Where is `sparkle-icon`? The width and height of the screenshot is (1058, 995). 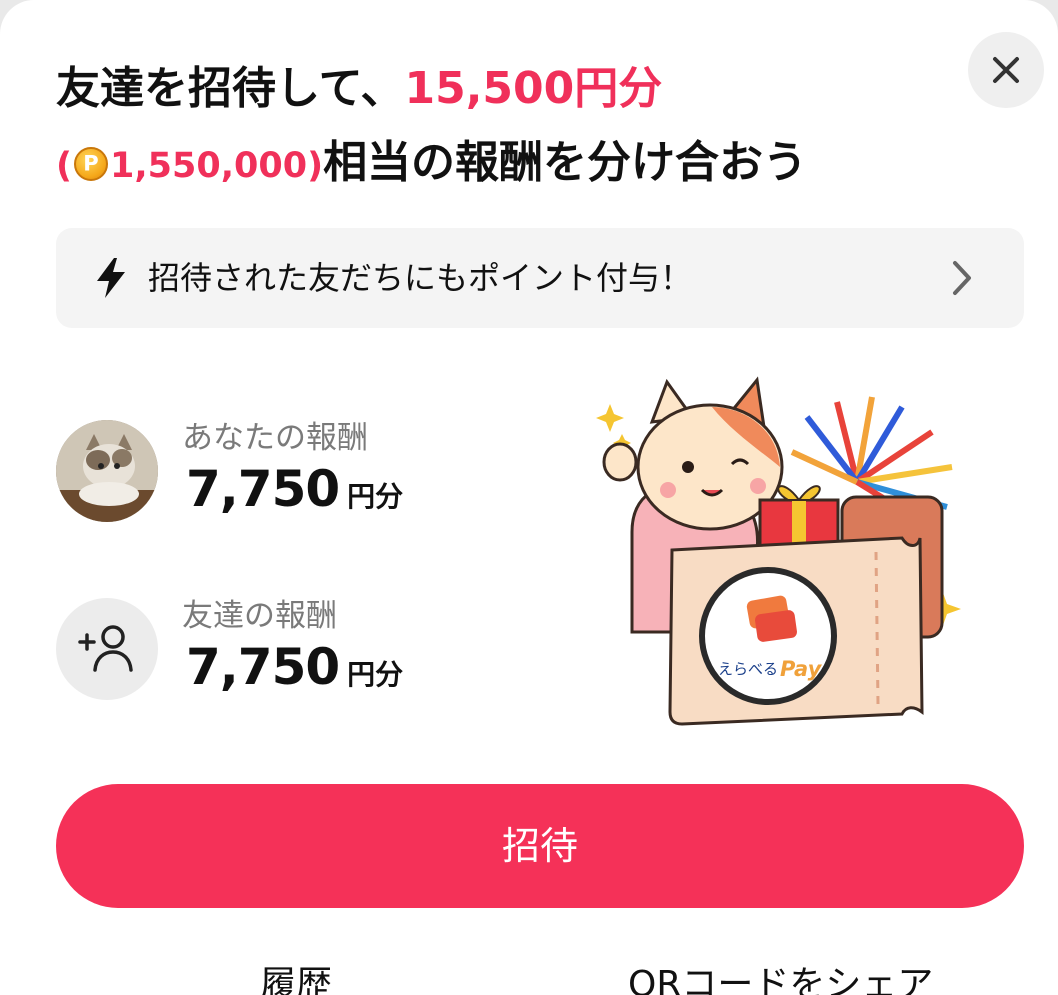 sparkle-icon is located at coordinates (610, 418).